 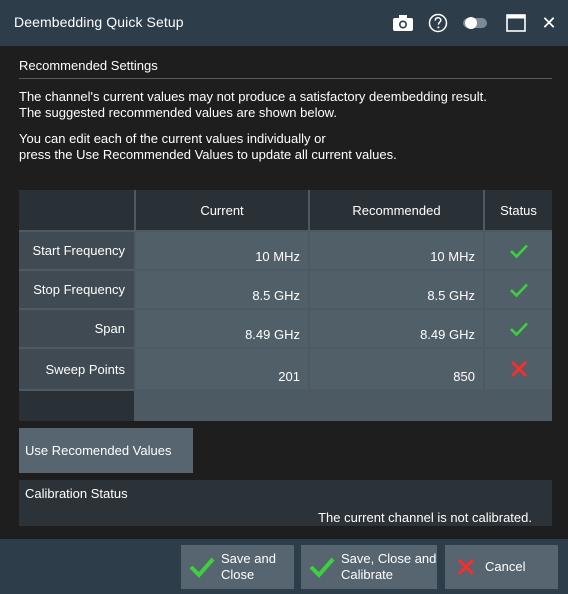 I want to click on table-corner, so click(x=76, y=210).